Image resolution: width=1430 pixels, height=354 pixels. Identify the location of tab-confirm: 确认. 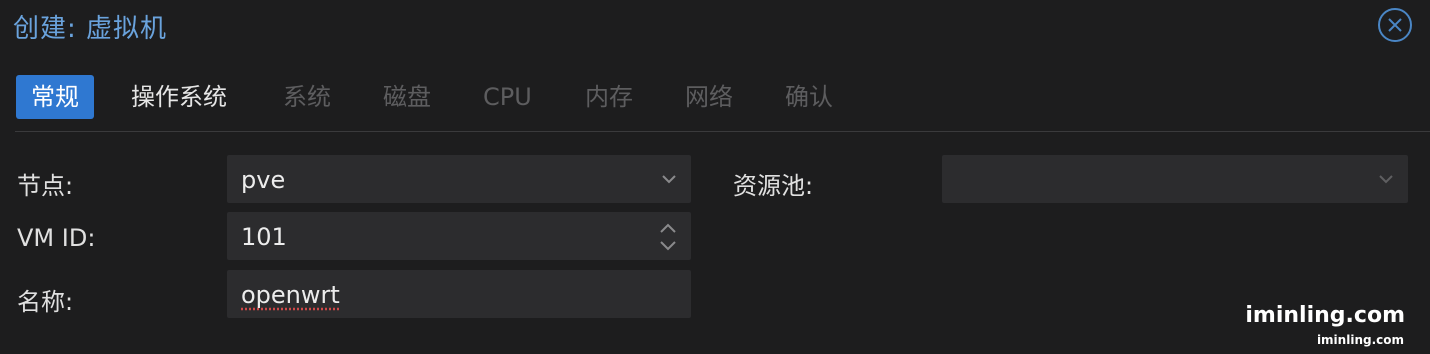
(809, 97).